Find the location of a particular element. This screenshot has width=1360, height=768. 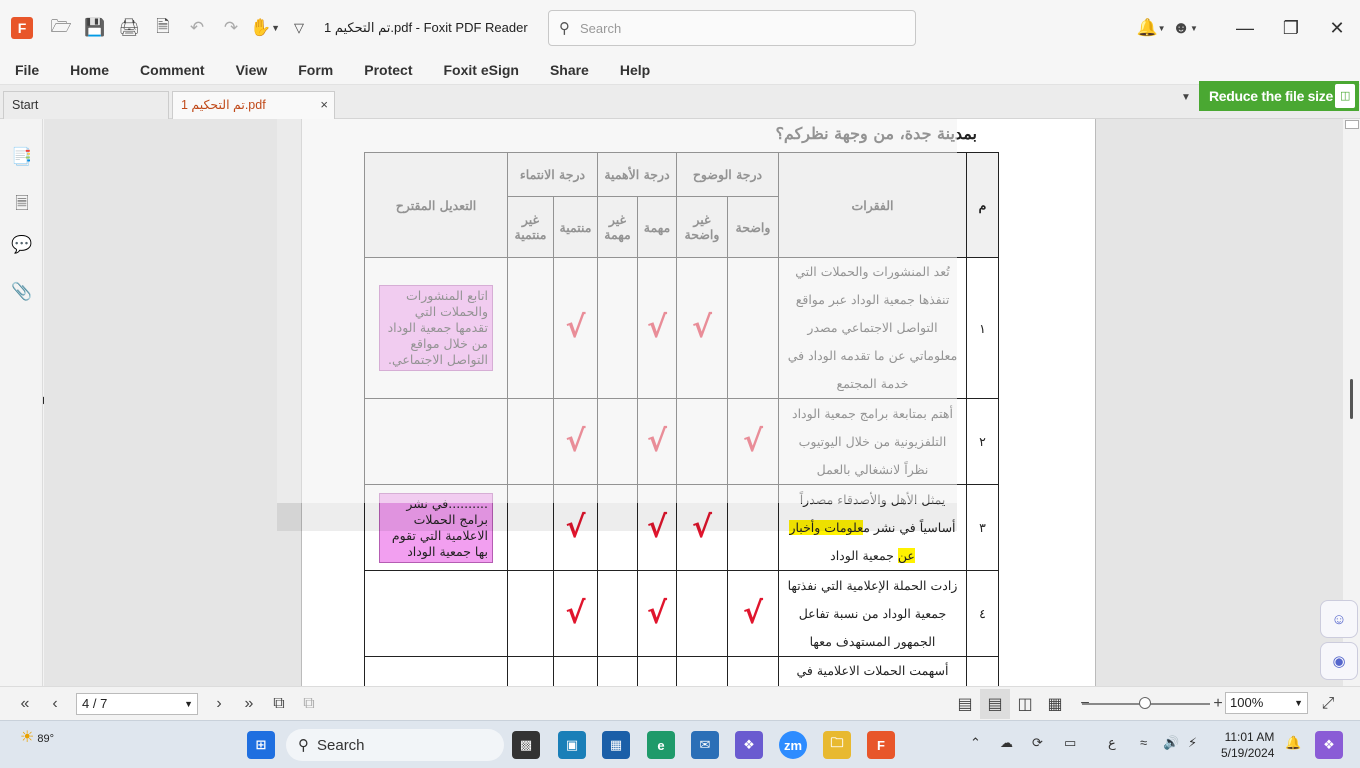

page-number-field: 4 / 7 ▼ is located at coordinates (137, 703).